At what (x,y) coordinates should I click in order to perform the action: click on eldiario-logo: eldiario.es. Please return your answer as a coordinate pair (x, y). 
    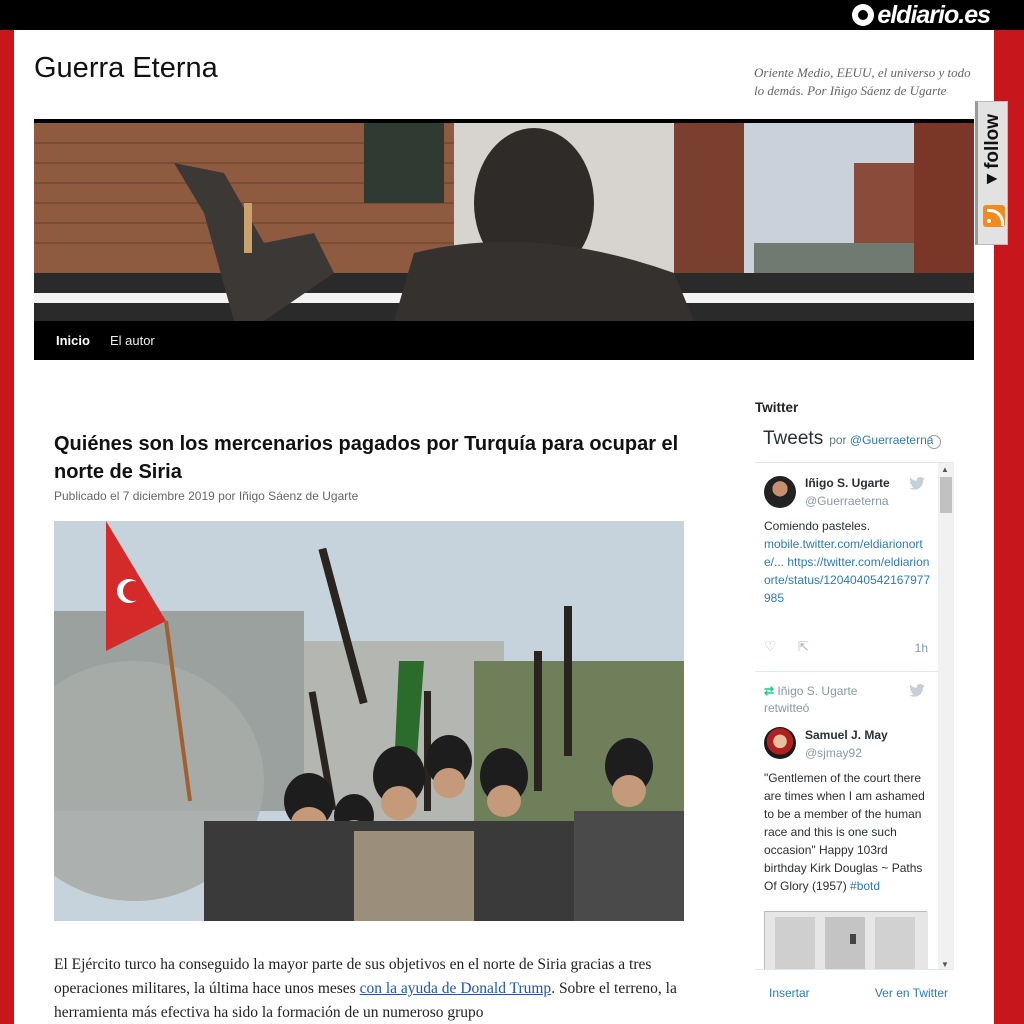
    Looking at the image, I should click on (921, 14).